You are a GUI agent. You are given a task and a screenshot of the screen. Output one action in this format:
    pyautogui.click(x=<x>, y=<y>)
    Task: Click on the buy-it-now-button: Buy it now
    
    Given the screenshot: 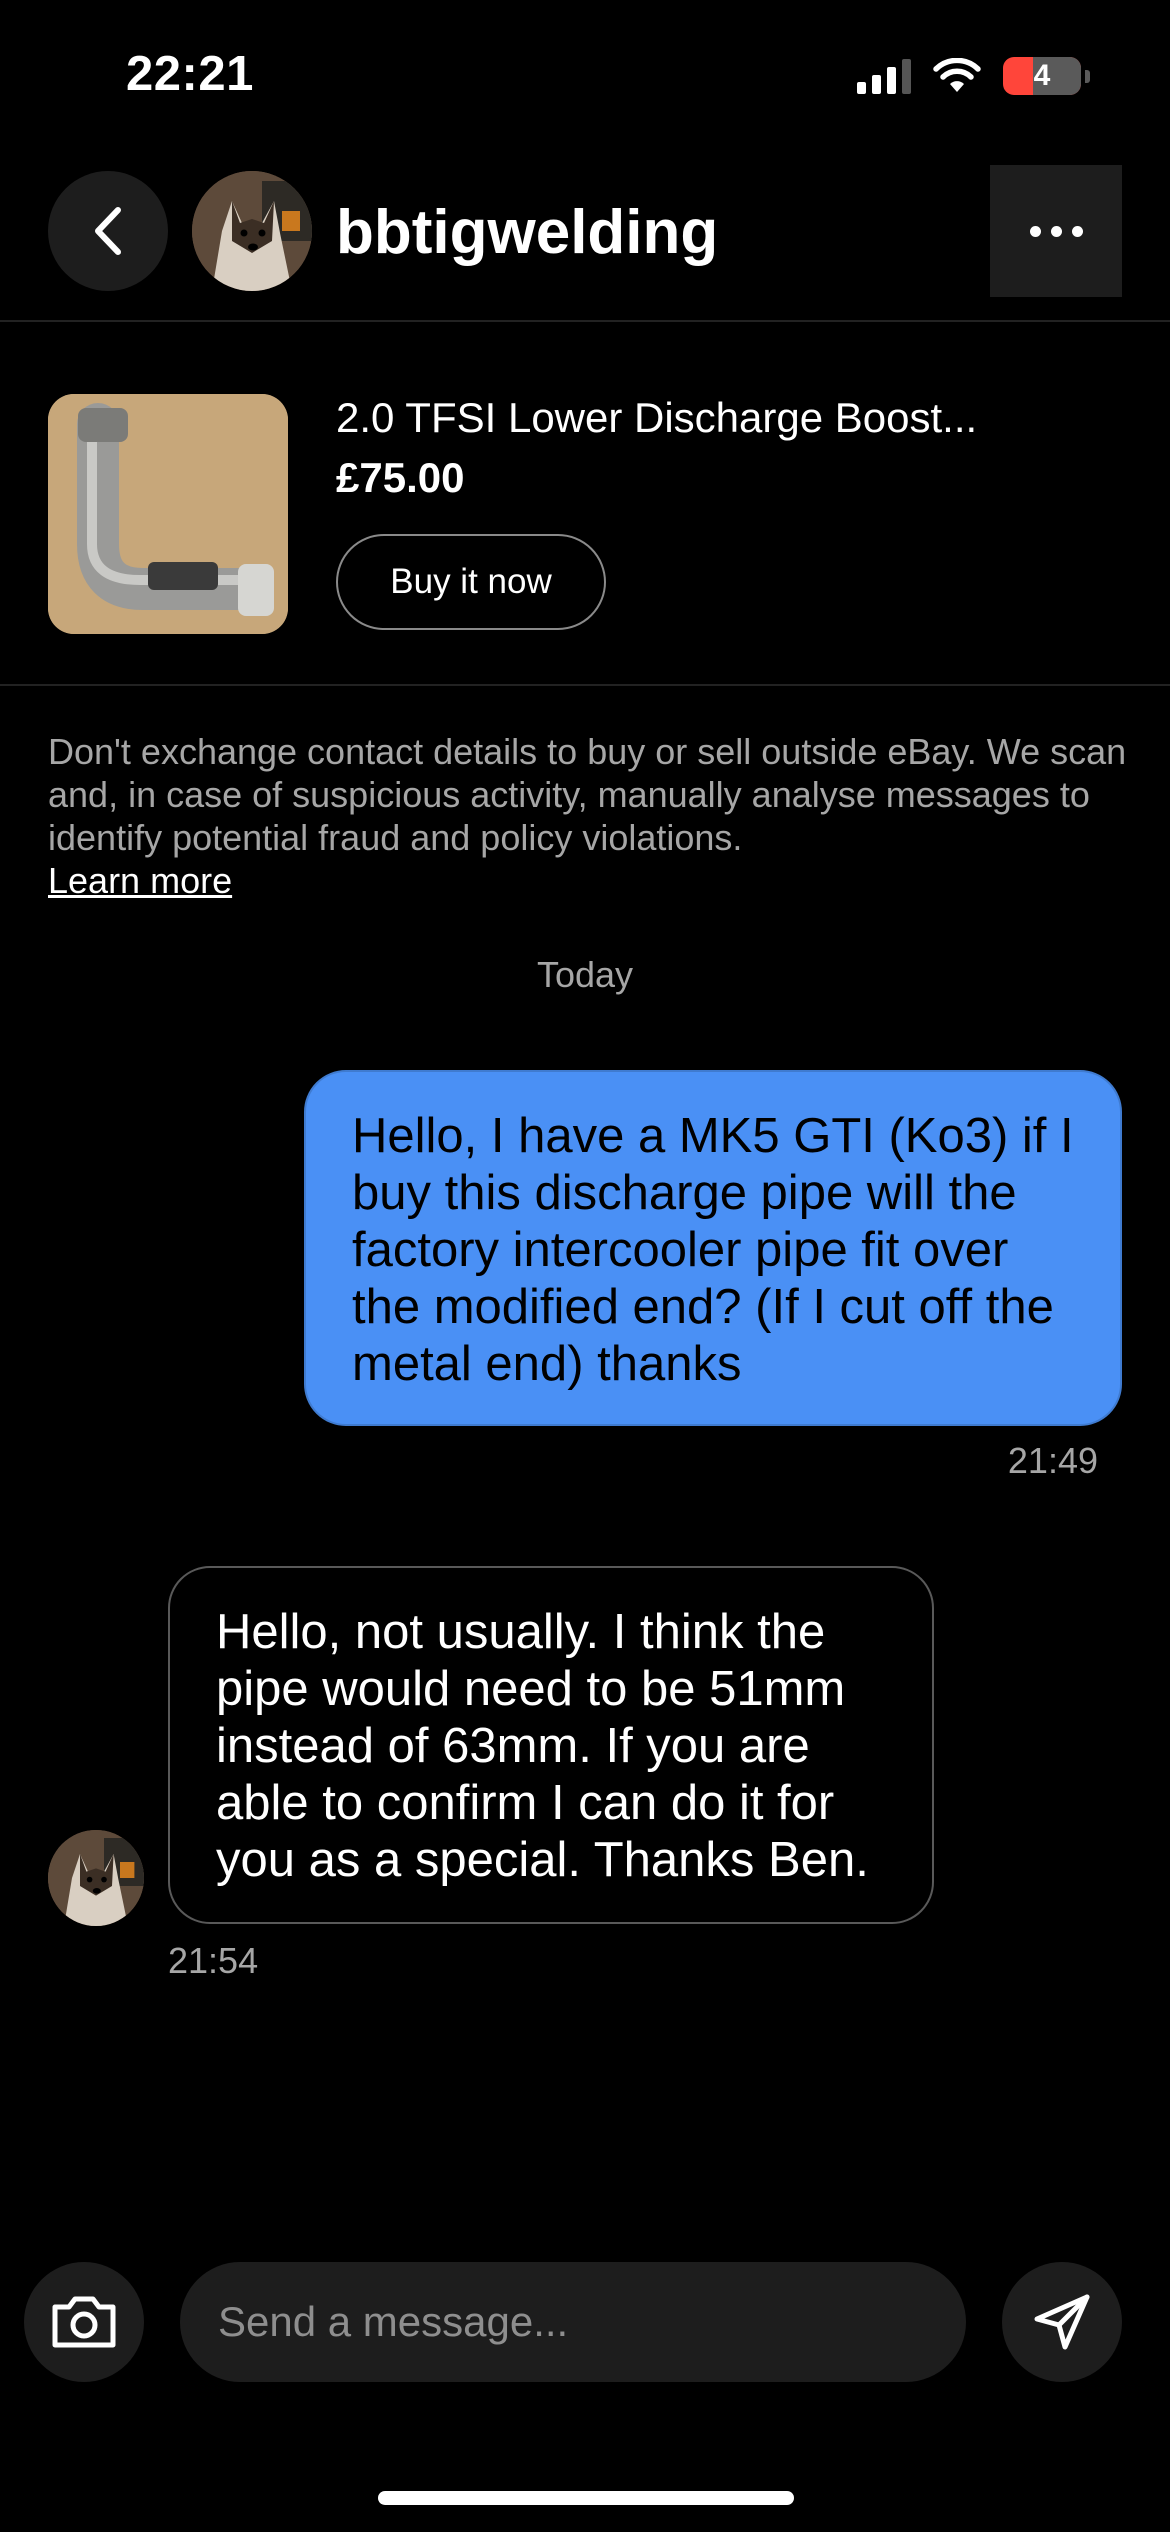 What is the action you would take?
    pyautogui.click(x=471, y=582)
    